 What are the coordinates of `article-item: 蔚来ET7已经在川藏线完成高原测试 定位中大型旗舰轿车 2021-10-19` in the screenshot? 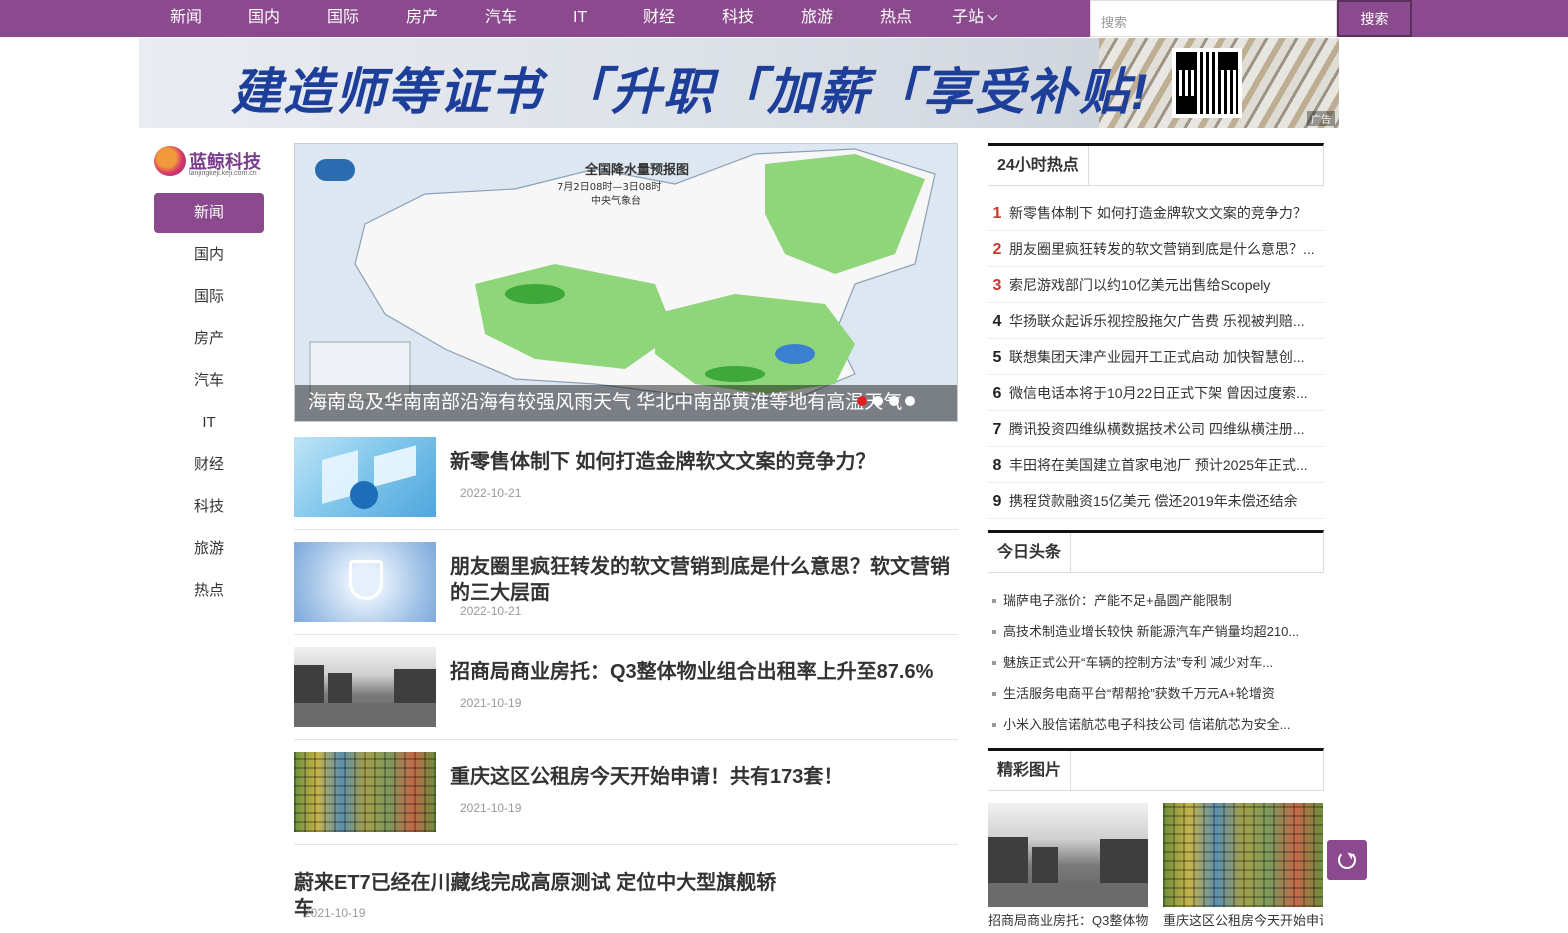 It's located at (626, 893).